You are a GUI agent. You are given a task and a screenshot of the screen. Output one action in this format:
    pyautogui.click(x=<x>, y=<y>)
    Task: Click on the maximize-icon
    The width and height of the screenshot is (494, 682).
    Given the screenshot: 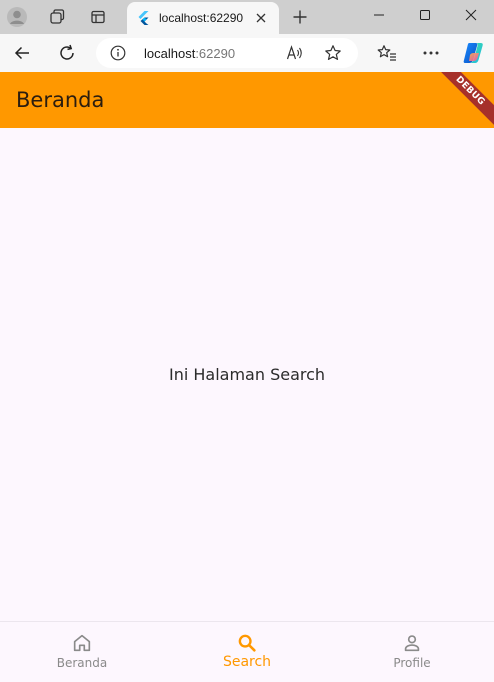 What is the action you would take?
    pyautogui.click(x=425, y=15)
    